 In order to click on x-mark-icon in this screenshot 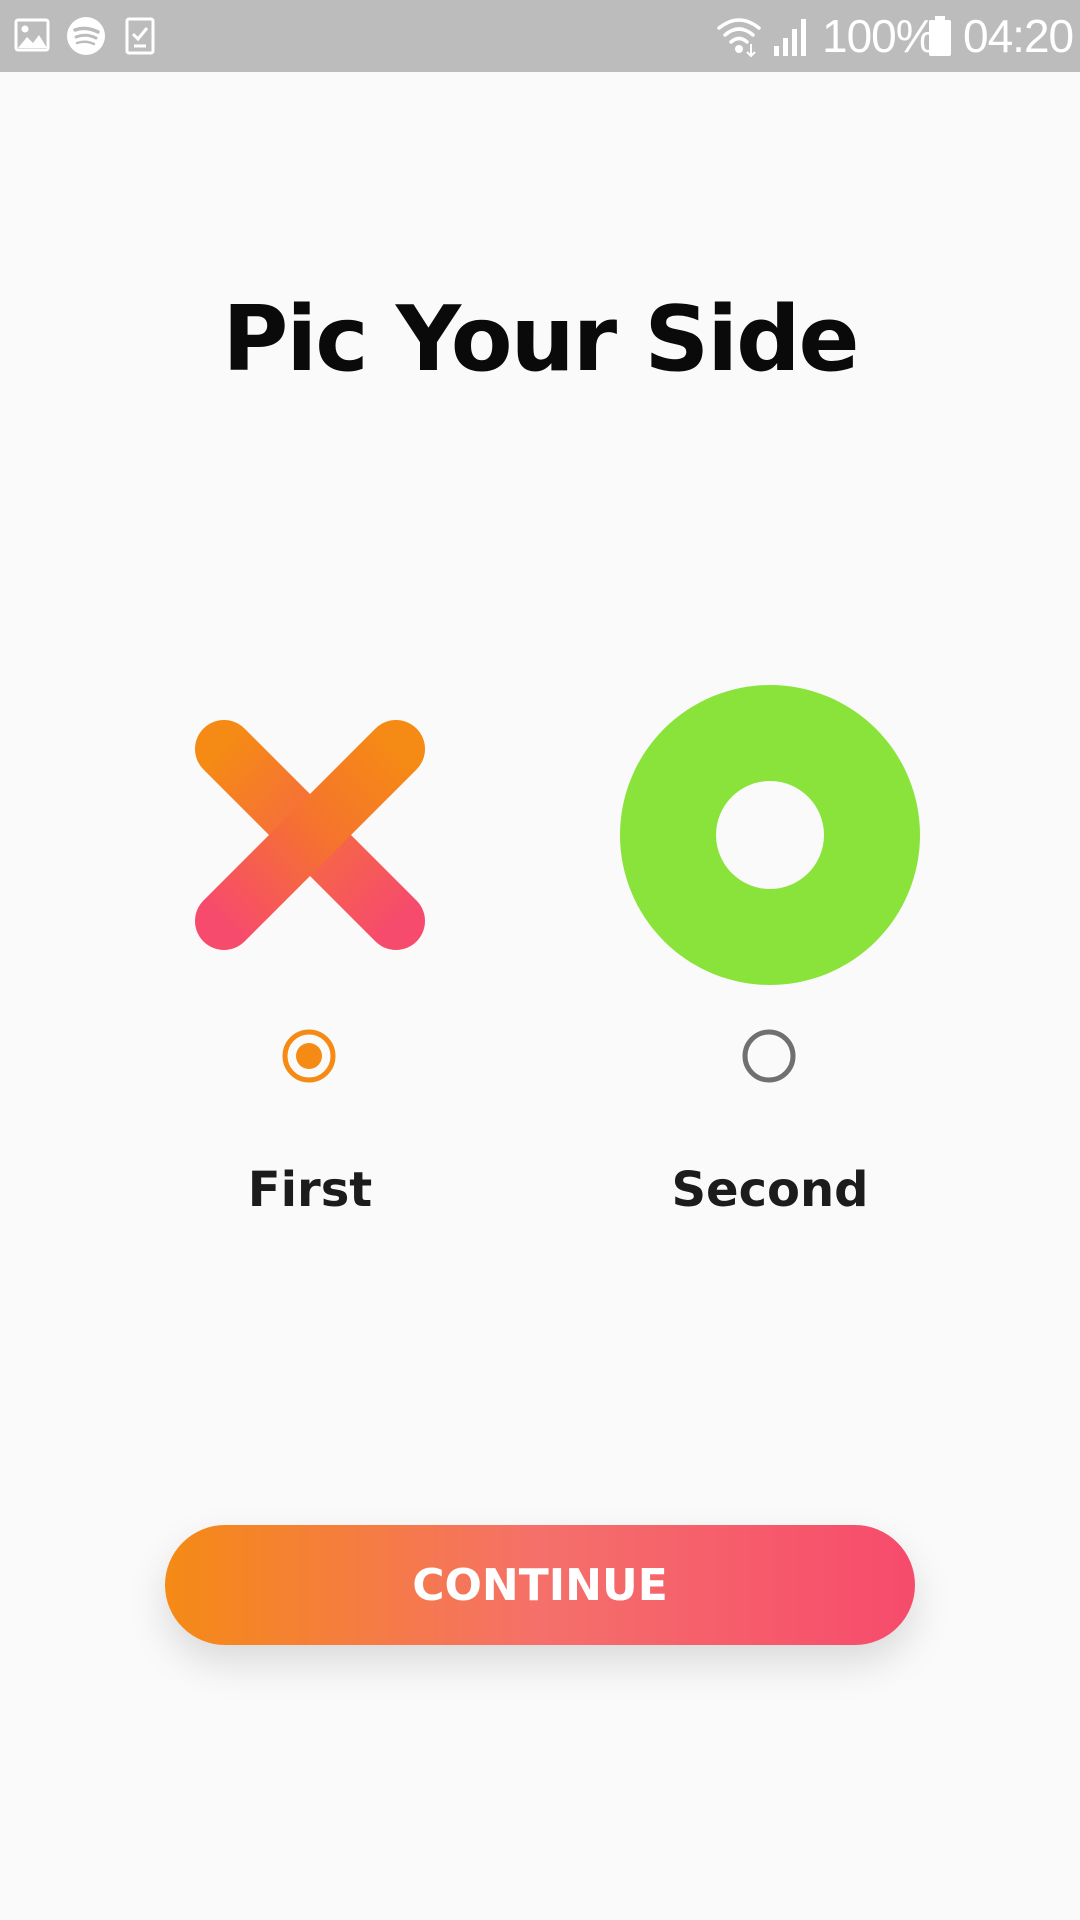, I will do `click(310, 835)`.